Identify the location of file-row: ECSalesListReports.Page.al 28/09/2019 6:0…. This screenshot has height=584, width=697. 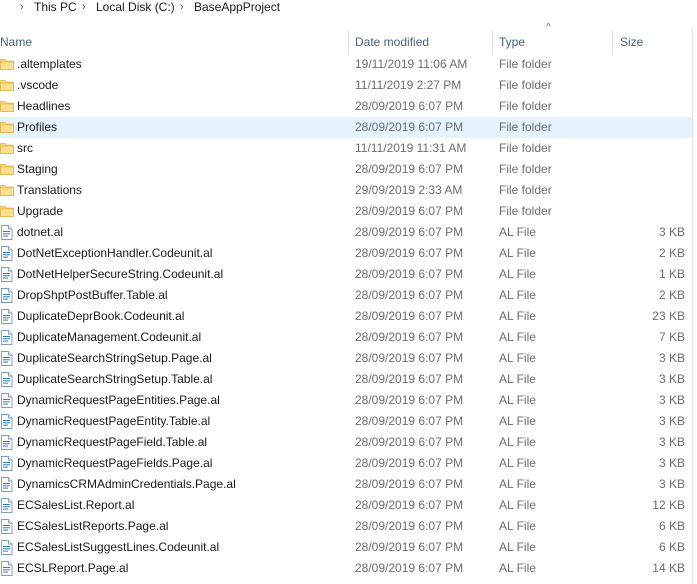
(346, 526).